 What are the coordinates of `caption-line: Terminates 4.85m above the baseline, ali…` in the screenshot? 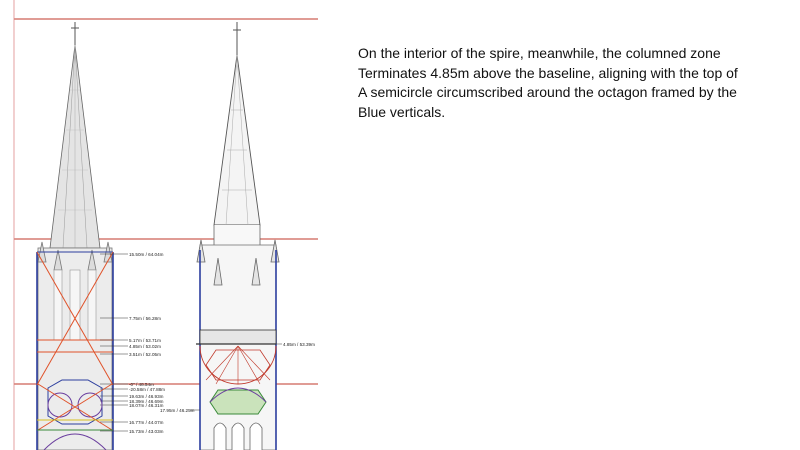 It's located at (548, 72).